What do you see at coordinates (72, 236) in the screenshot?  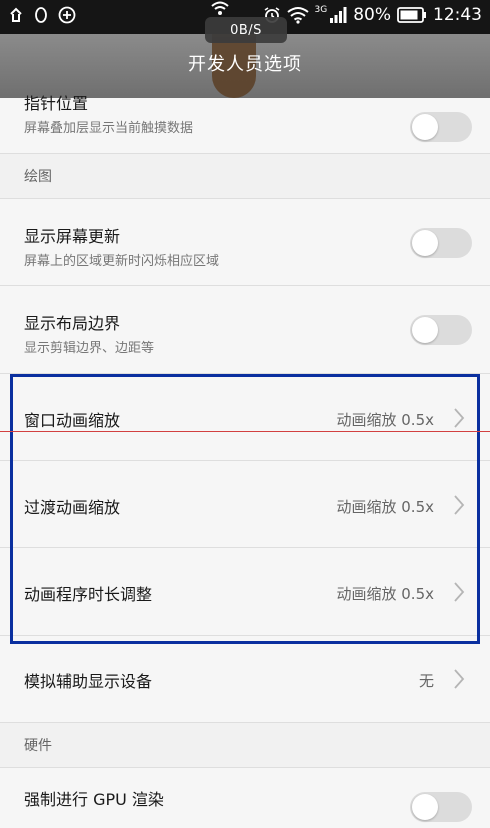 I see `setting-title: 显示屏幕更新` at bounding box center [72, 236].